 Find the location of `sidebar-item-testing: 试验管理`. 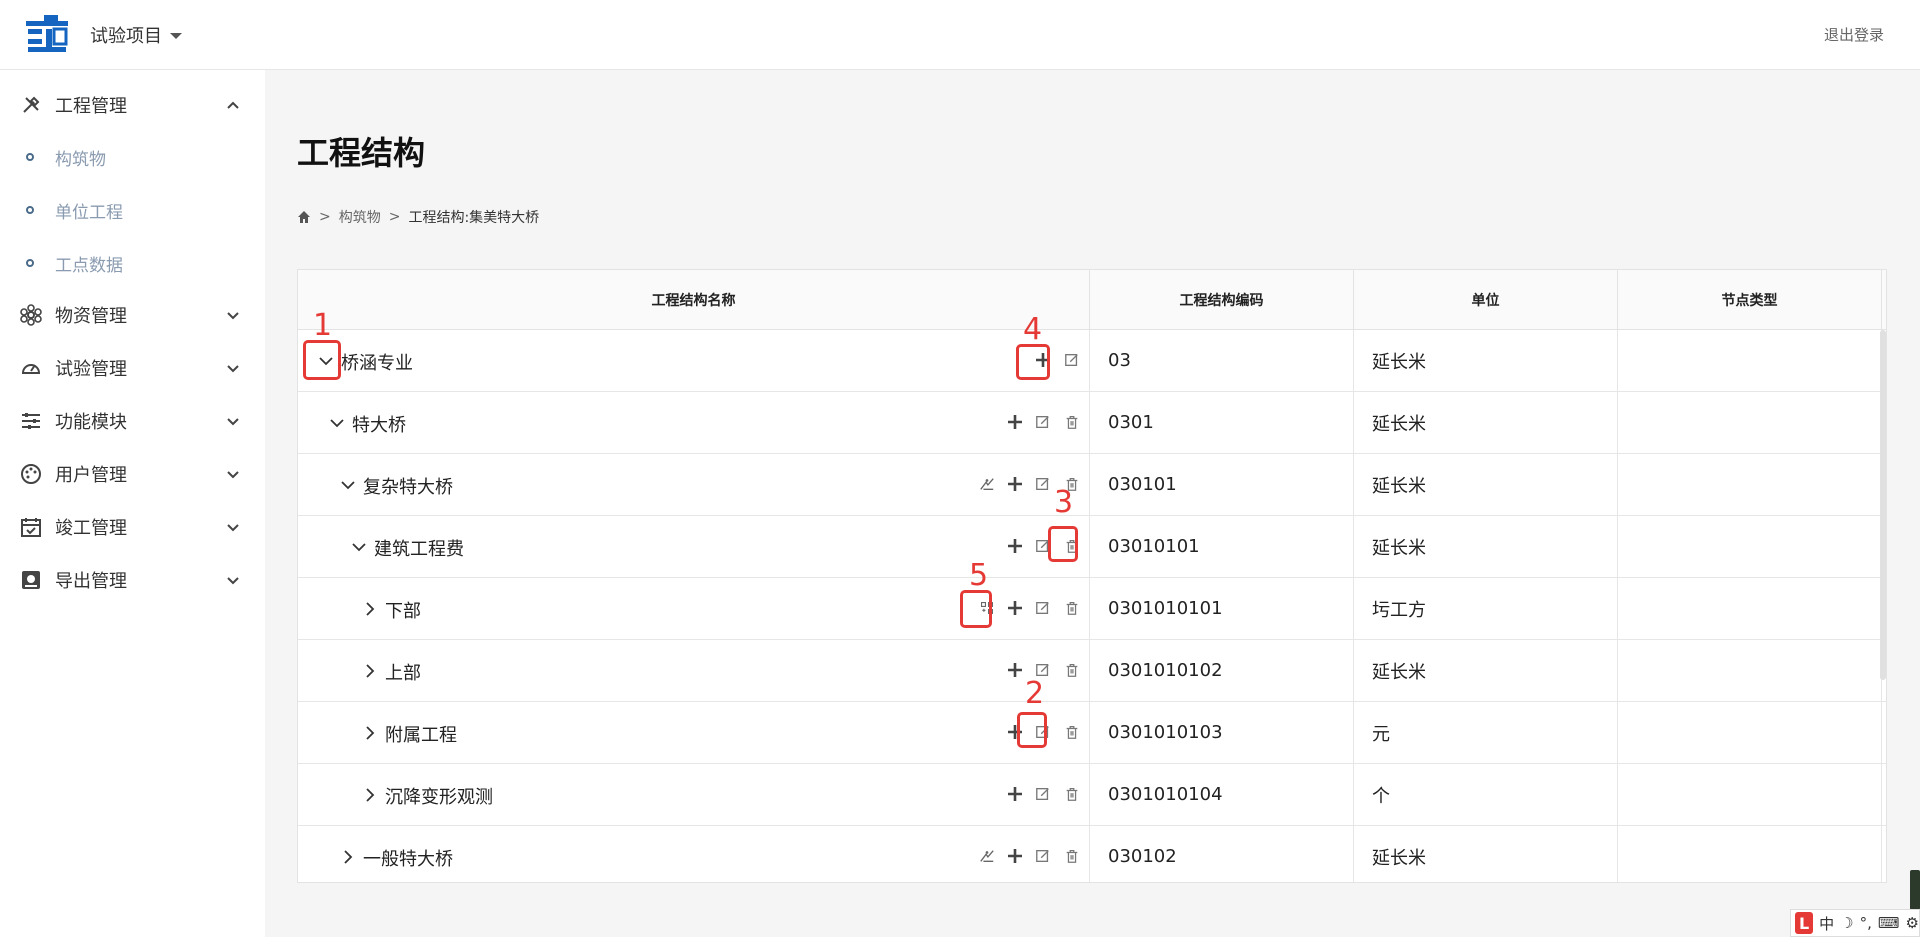

sidebar-item-testing: 试验管理 is located at coordinates (132, 368).